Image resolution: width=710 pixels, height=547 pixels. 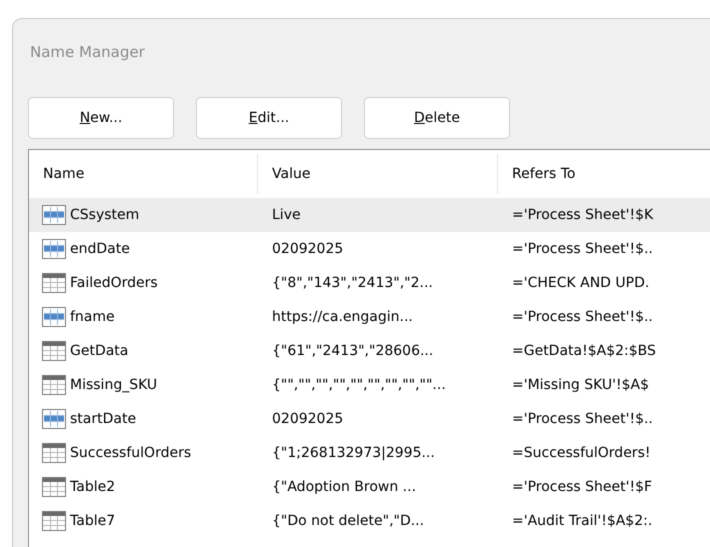 I want to click on table-cell-text: endDate, so click(x=100, y=249).